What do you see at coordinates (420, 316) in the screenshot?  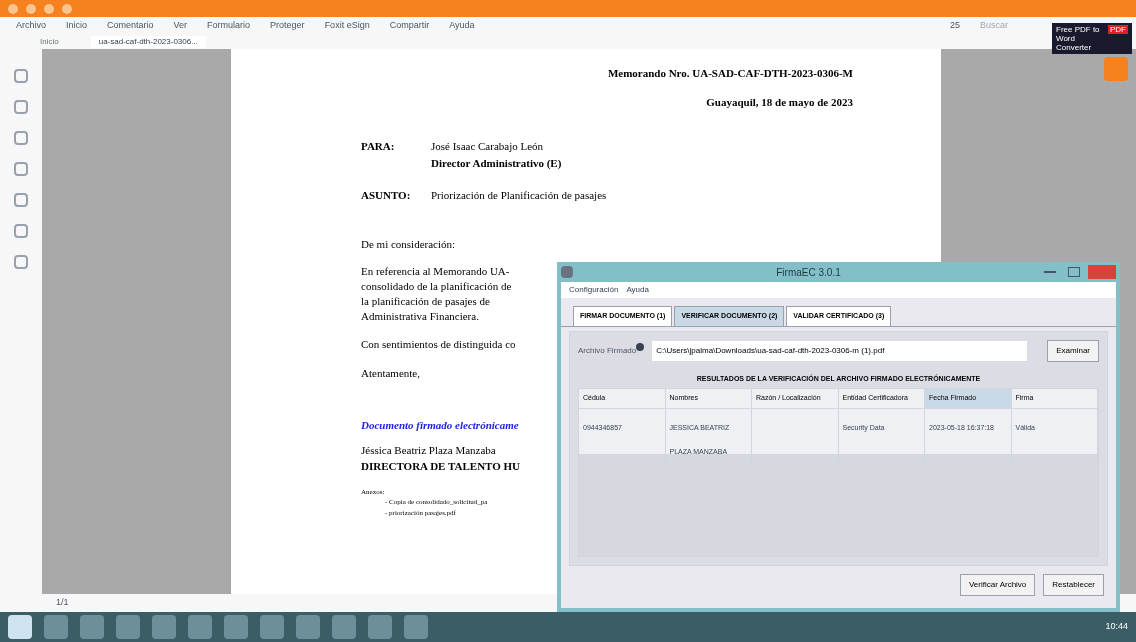 I see `body-line: Administrativa Financiera.` at bounding box center [420, 316].